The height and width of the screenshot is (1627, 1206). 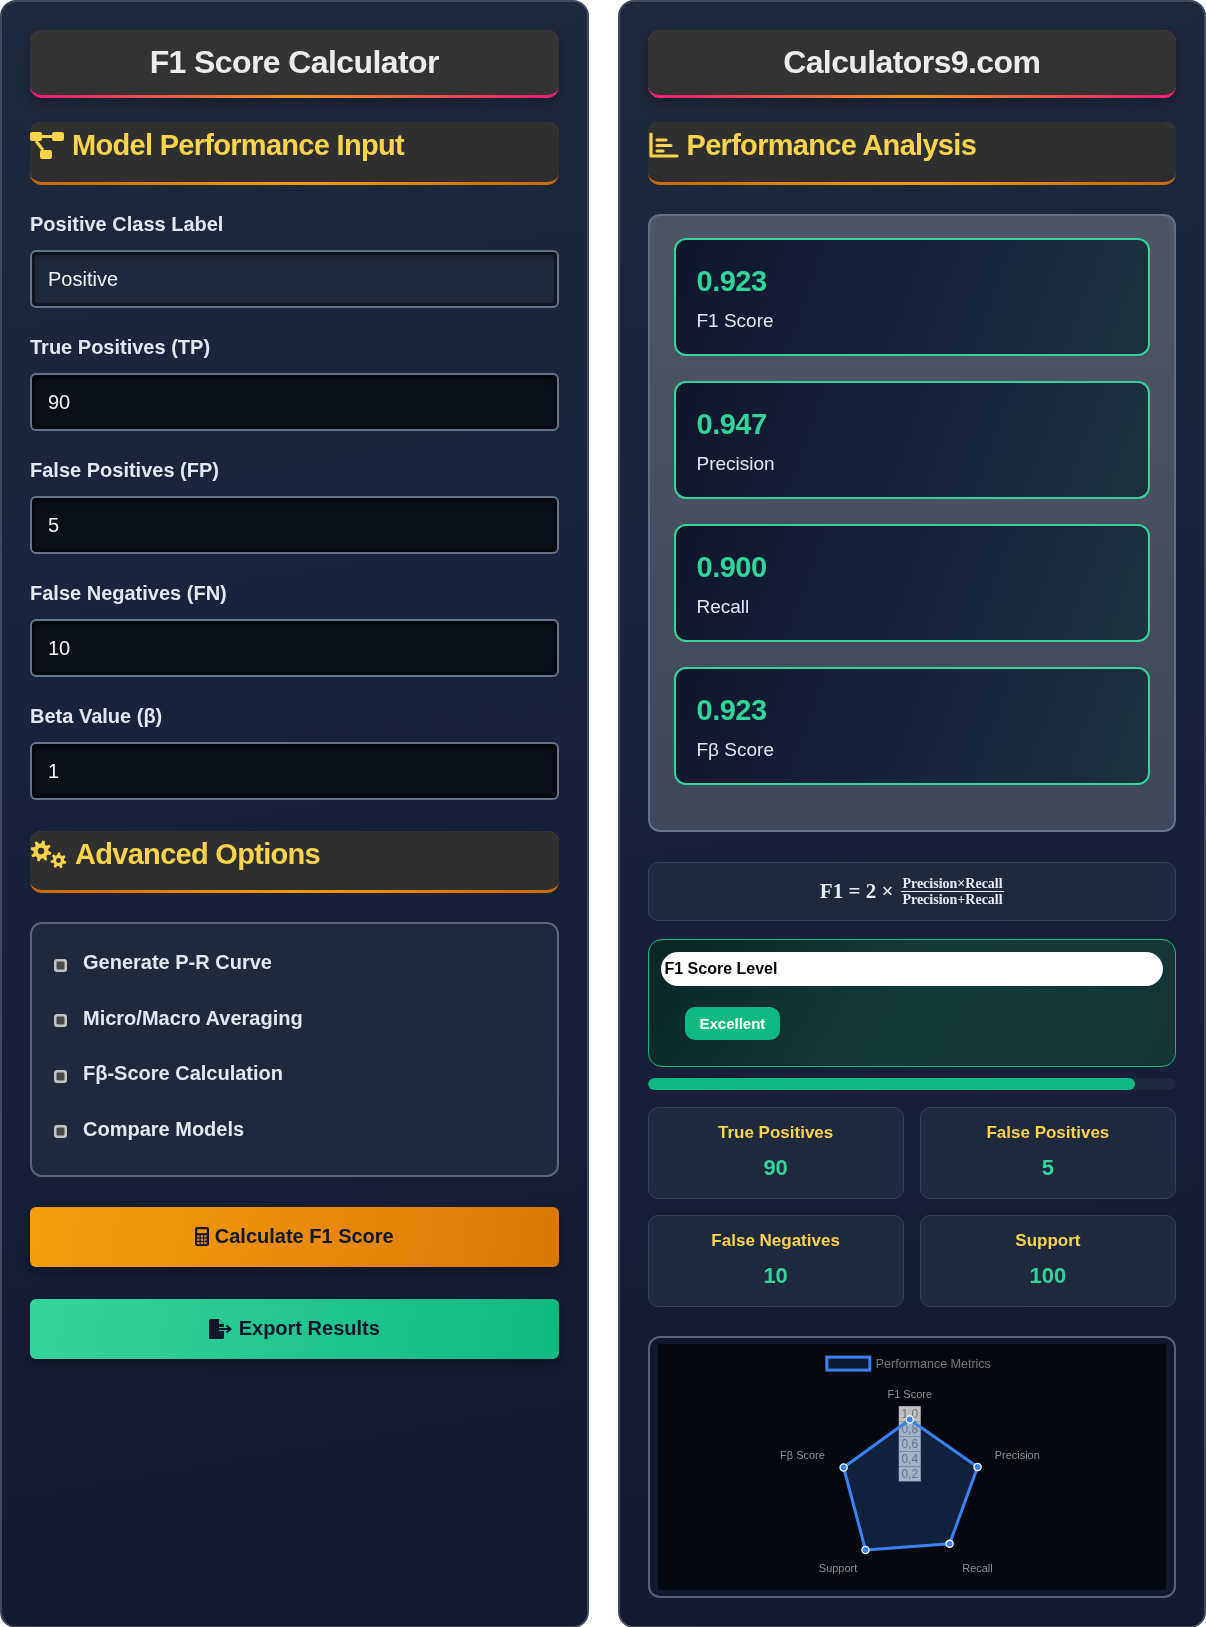 What do you see at coordinates (912, 62) in the screenshot?
I see `site-title: Calculators9.com` at bounding box center [912, 62].